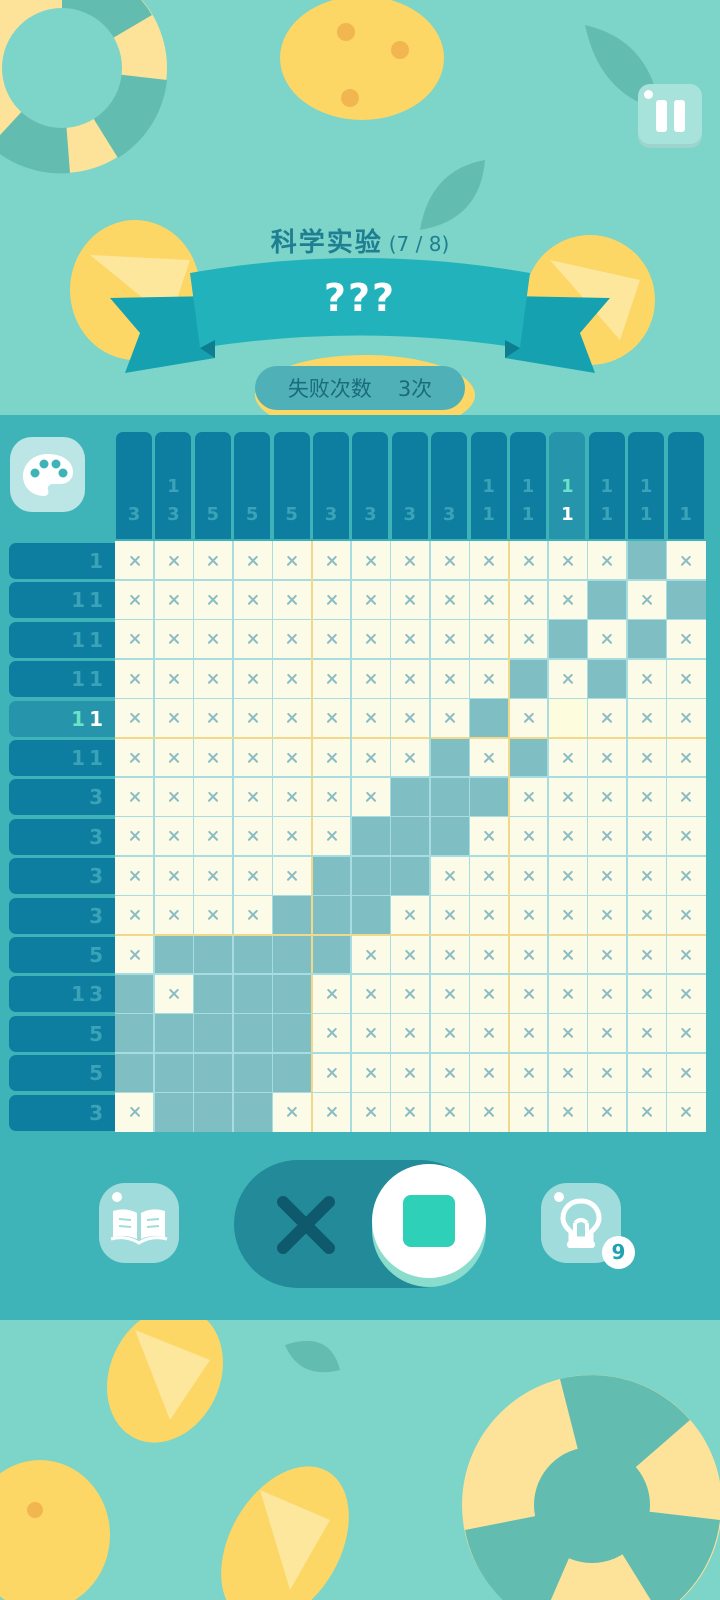  Describe the element at coordinates (306, 1225) in the screenshot. I see `cross-icon` at that location.